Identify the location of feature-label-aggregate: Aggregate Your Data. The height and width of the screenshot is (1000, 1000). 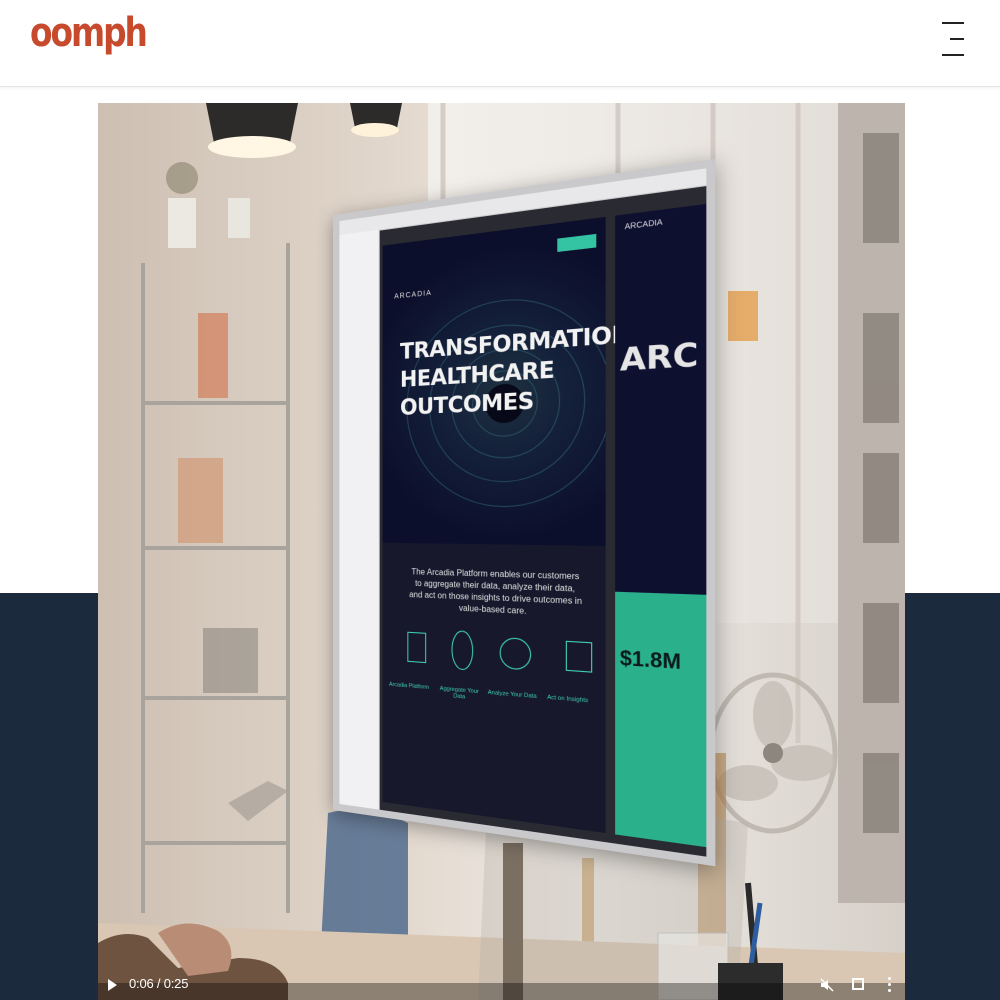
(459, 693).